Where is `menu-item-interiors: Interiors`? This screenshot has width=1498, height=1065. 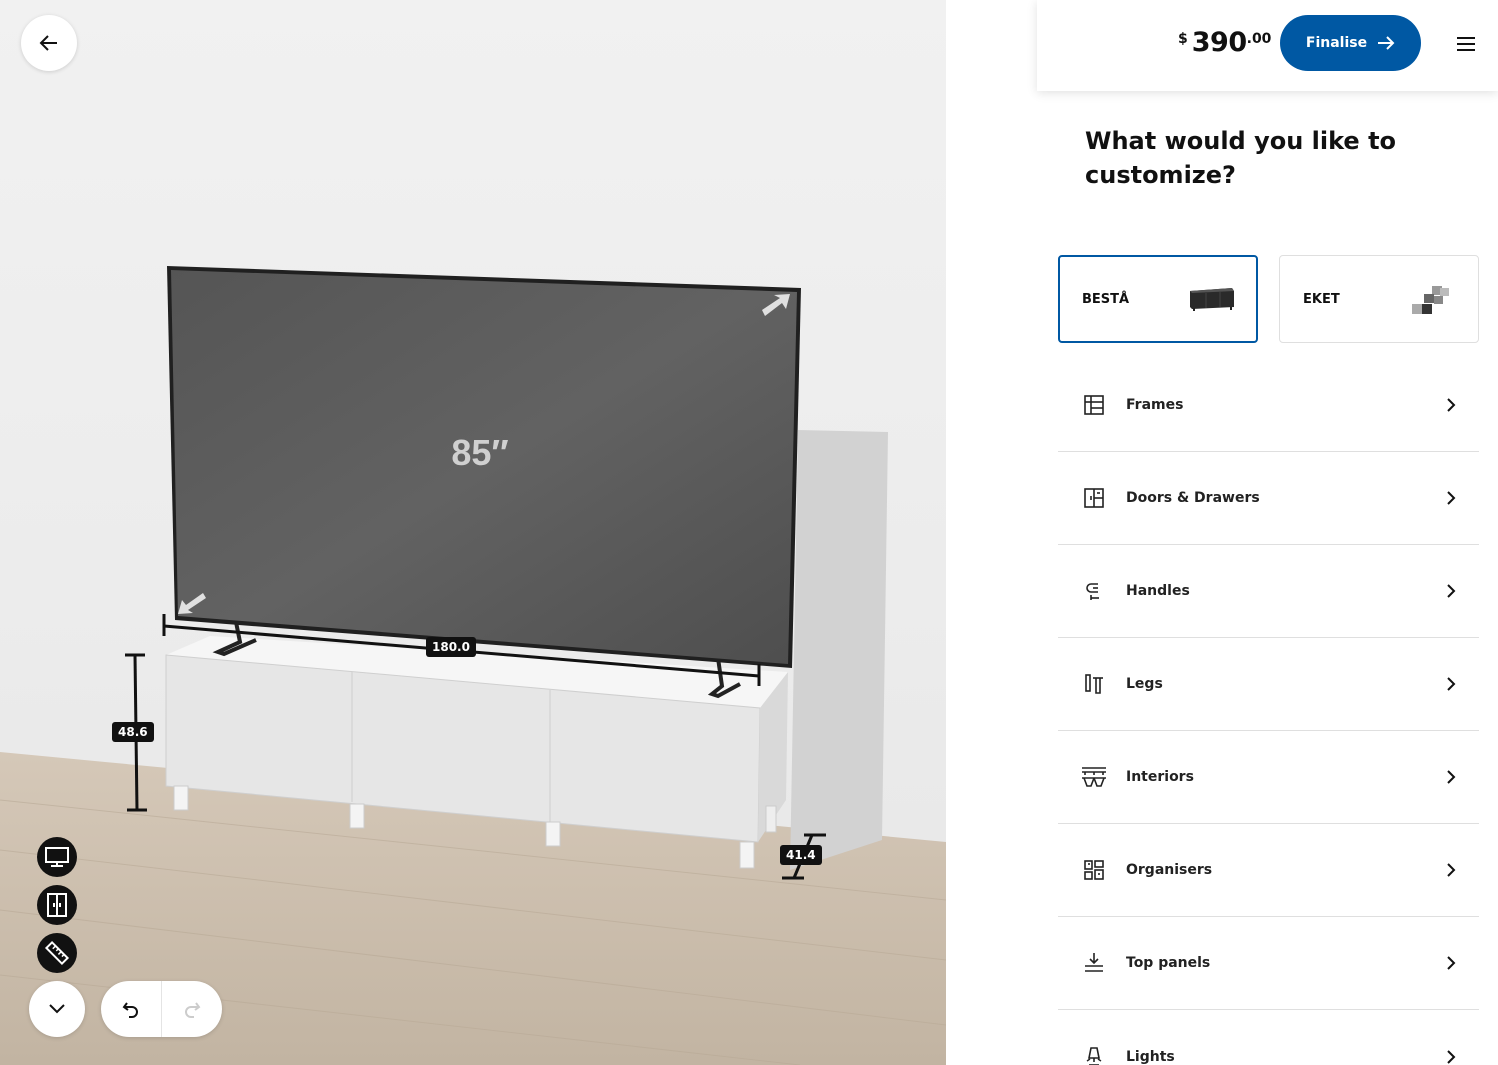 menu-item-interiors: Interiors is located at coordinates (1268, 777).